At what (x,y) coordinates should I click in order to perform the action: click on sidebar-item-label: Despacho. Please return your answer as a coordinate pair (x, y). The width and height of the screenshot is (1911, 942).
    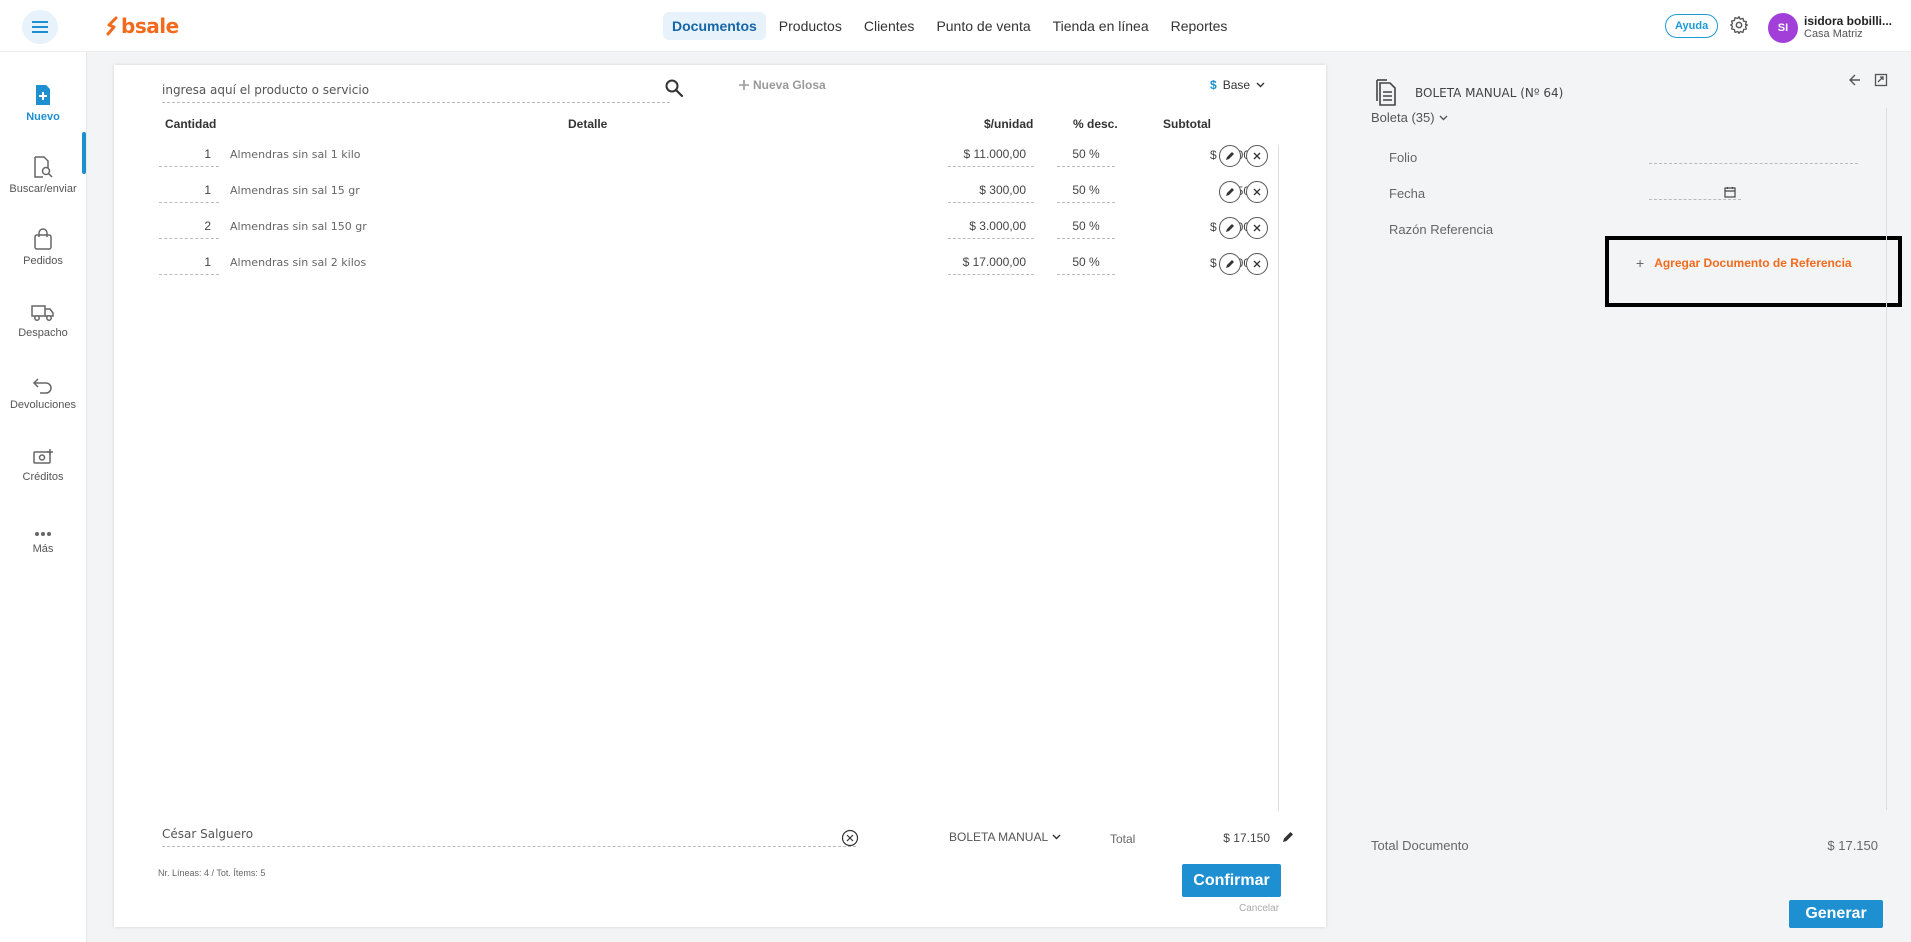
    Looking at the image, I should click on (43, 333).